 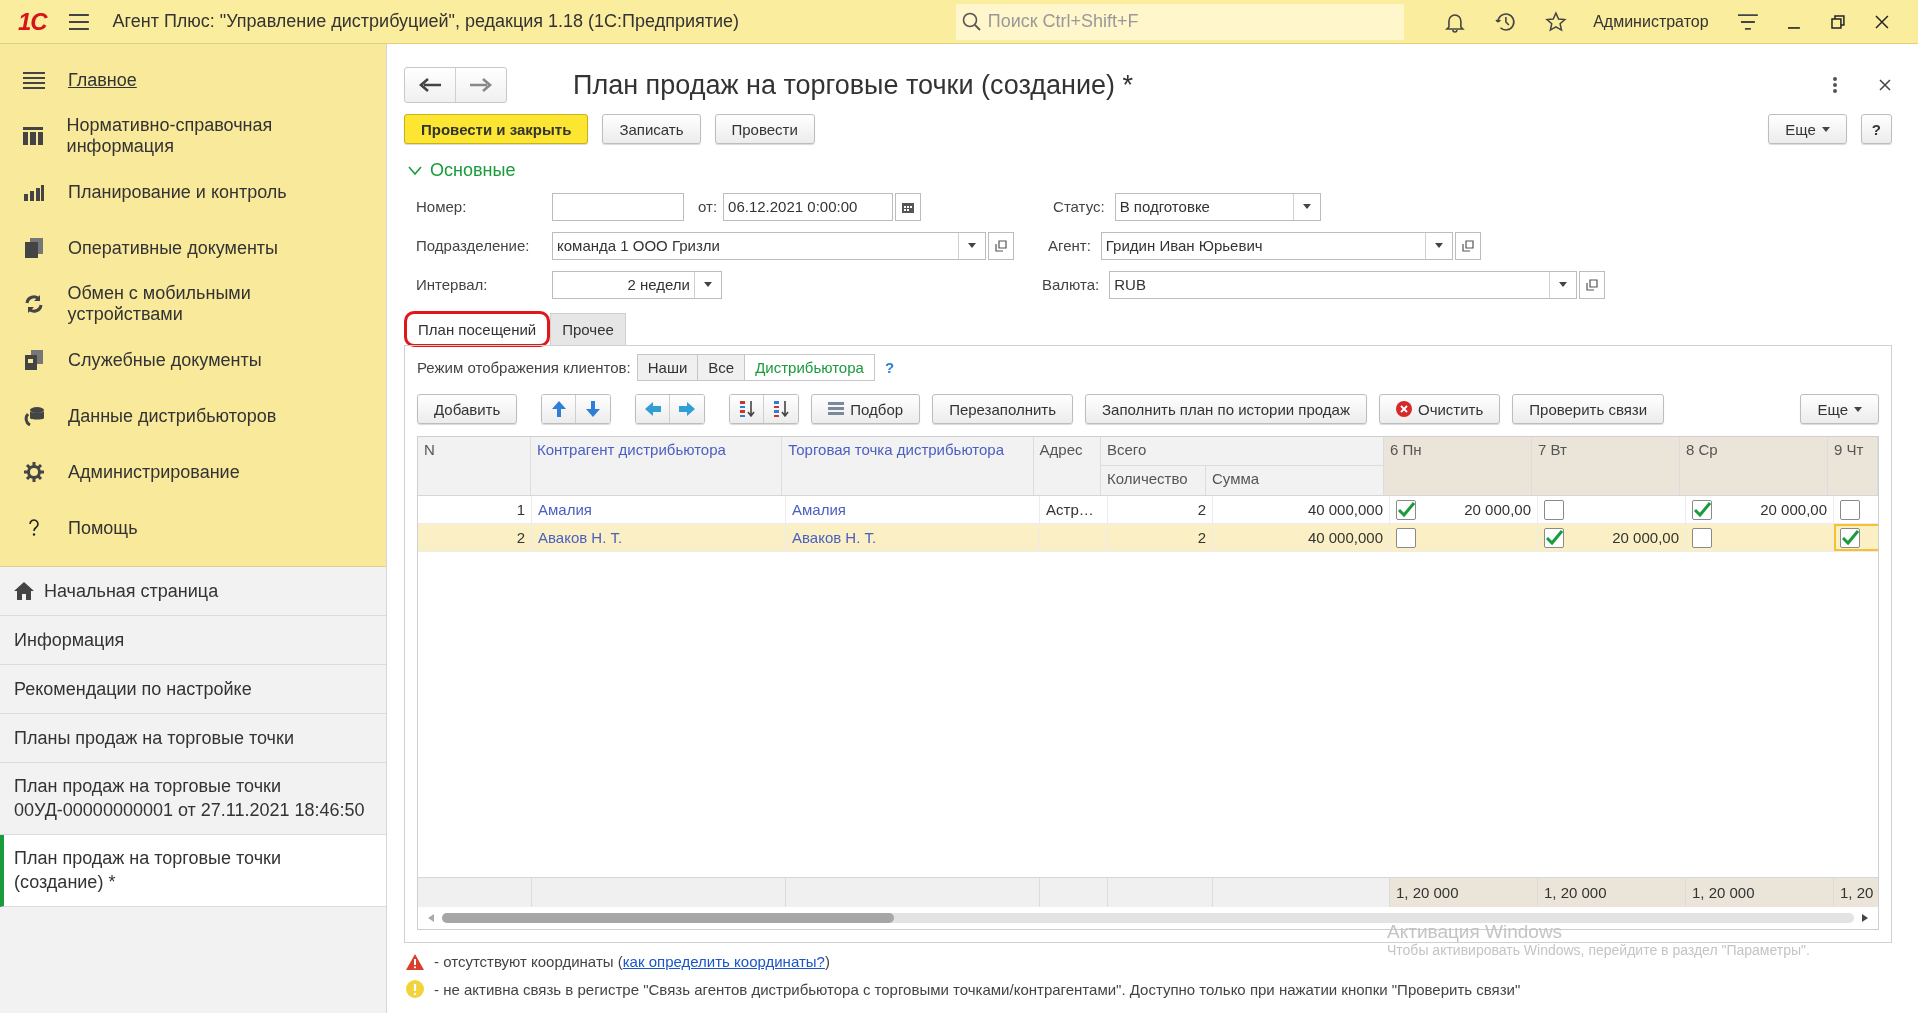 What do you see at coordinates (764, 129) in the screenshot?
I see `command-button: Провести` at bounding box center [764, 129].